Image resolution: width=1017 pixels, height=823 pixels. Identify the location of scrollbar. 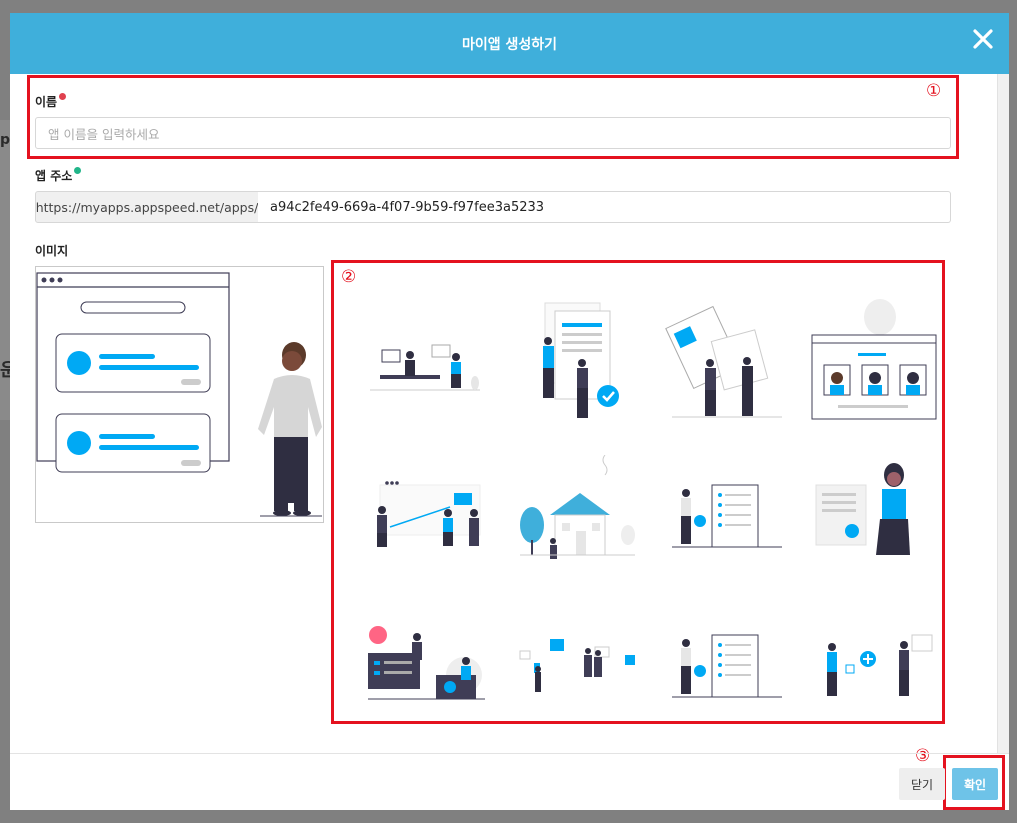
(1003, 414).